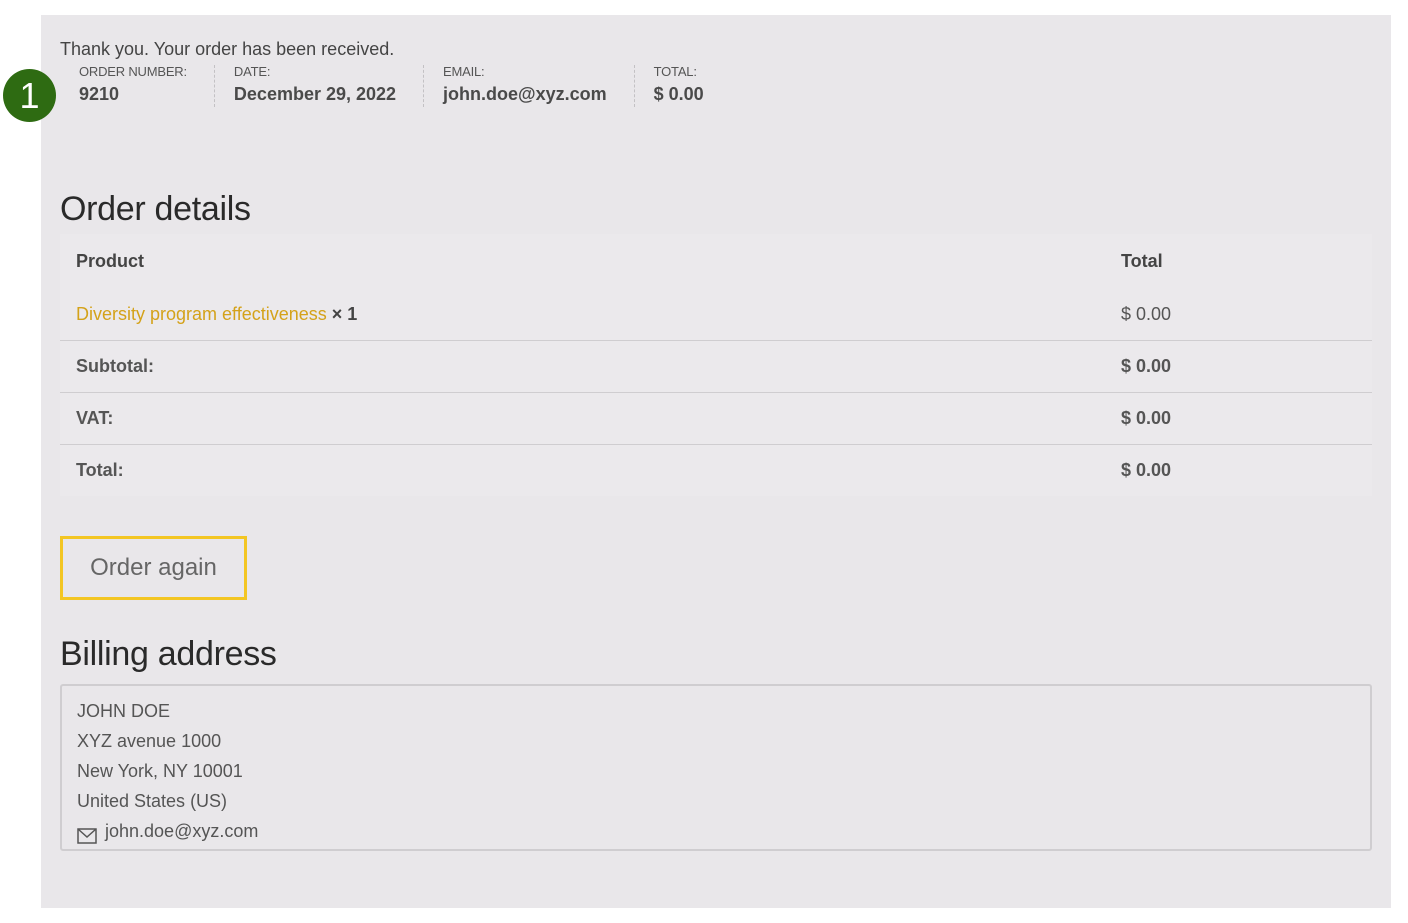 The width and height of the screenshot is (1408, 923). Describe the element at coordinates (716, 261) in the screenshot. I see `table-header-row: Product Total` at that location.